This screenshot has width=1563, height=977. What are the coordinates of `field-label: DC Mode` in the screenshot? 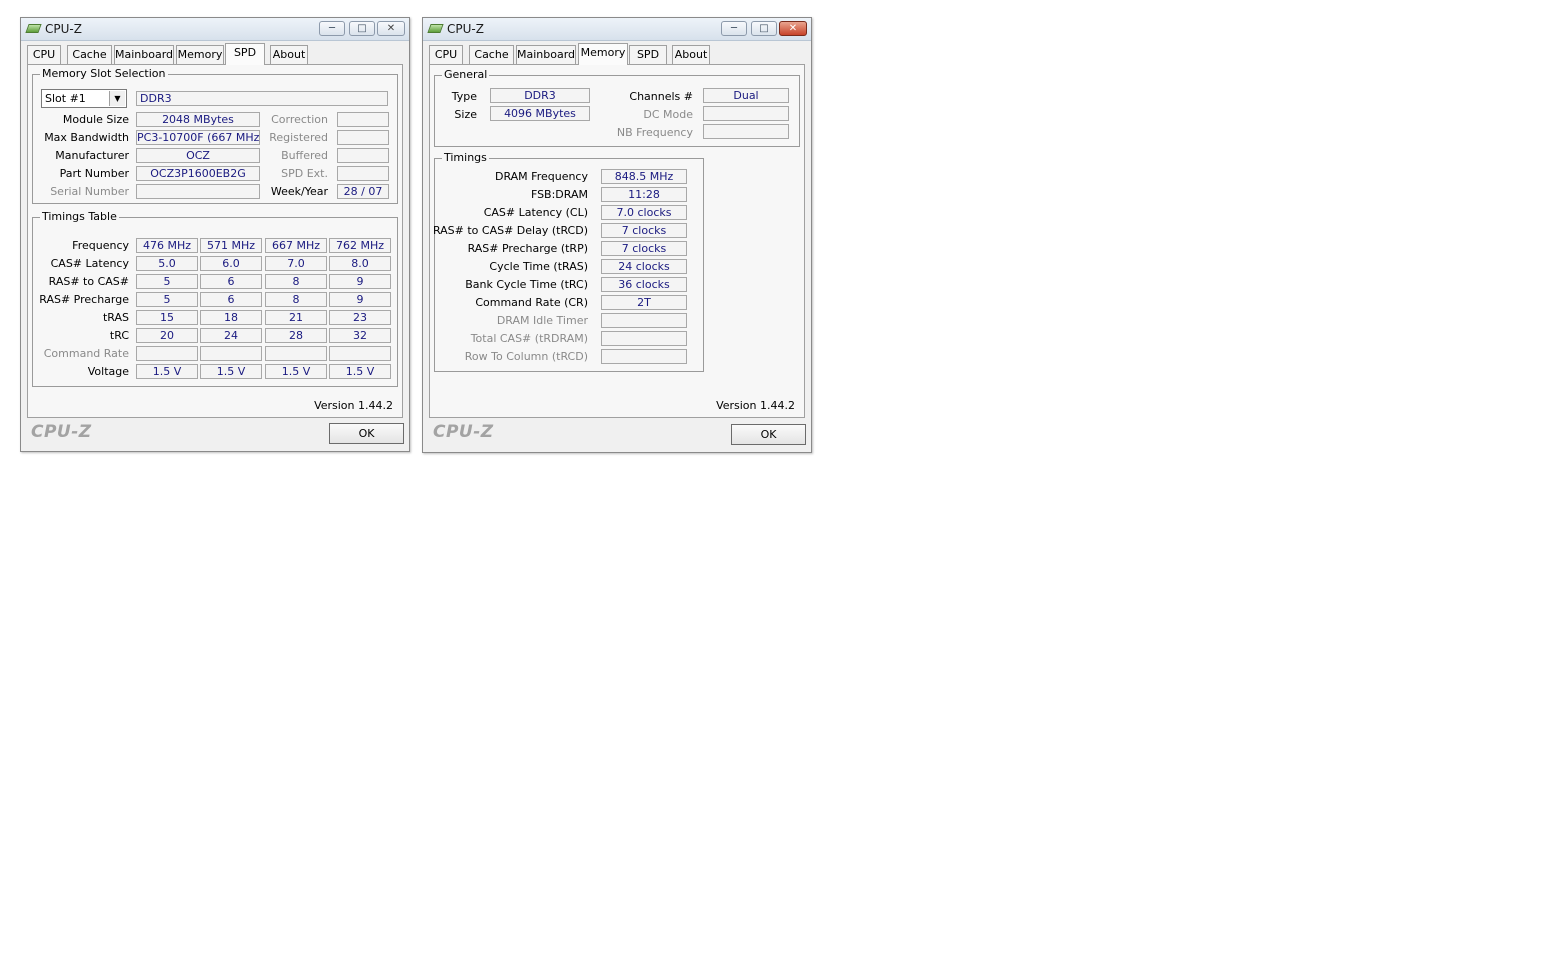 It's located at (668, 114).